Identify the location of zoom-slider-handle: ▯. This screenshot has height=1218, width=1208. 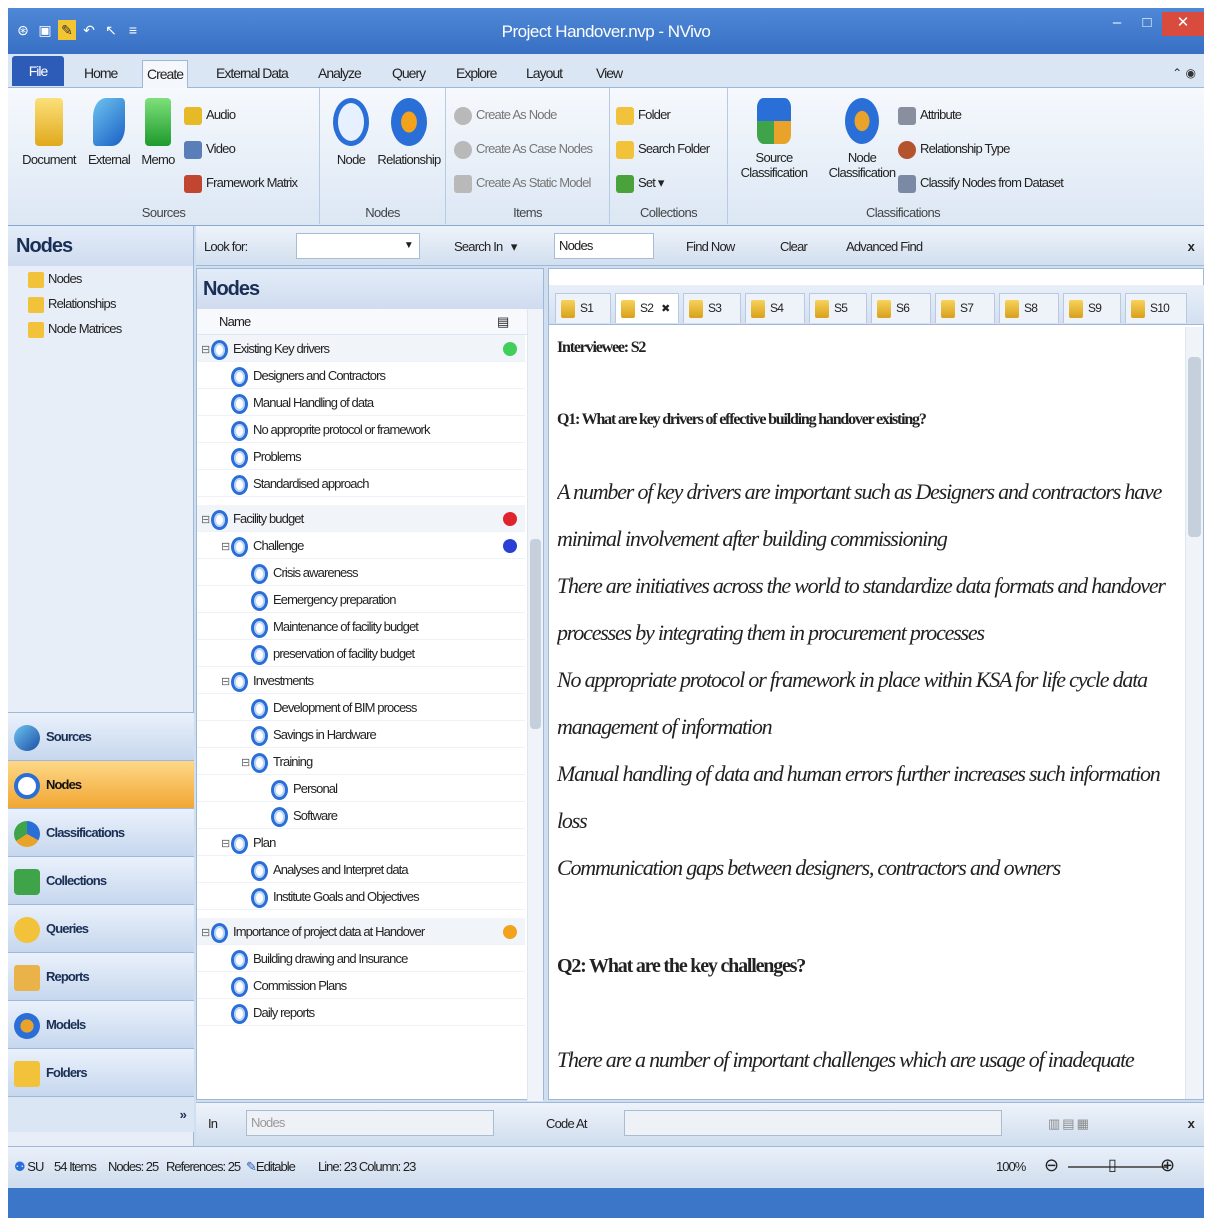
(1112, 1165).